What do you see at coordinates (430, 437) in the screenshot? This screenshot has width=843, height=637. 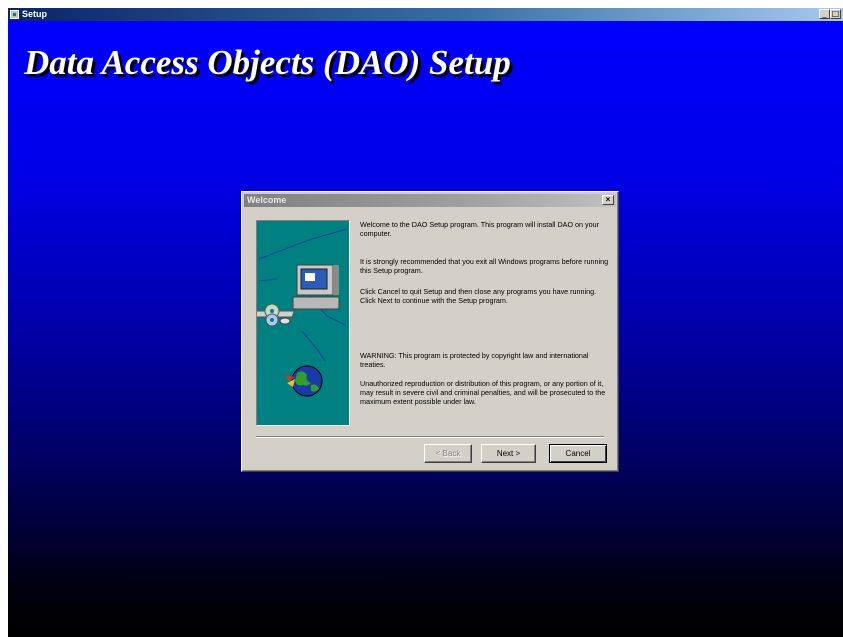 I see `dialog-separator` at bounding box center [430, 437].